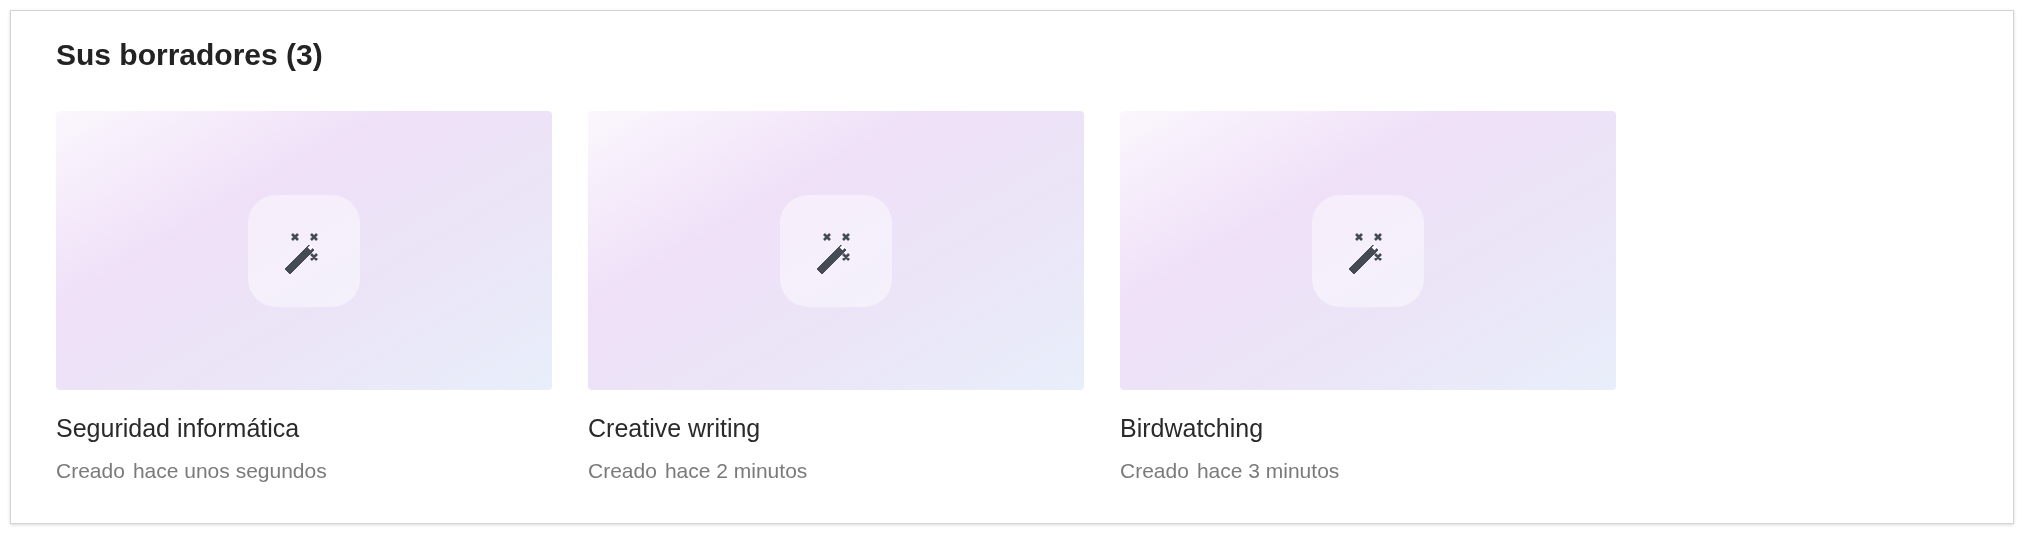 The height and width of the screenshot is (534, 2024). I want to click on section-title: Sus borradores (3), so click(190, 55).